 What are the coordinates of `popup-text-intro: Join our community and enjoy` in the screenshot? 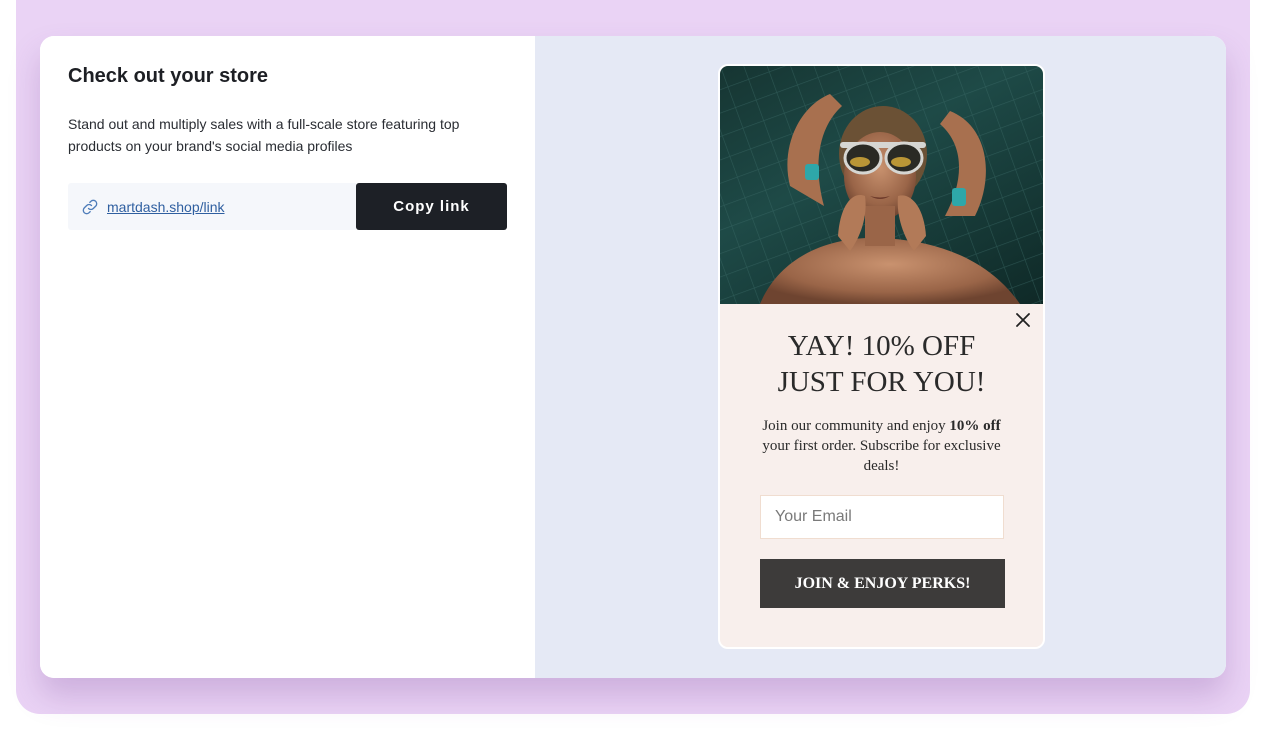 It's located at (854, 426).